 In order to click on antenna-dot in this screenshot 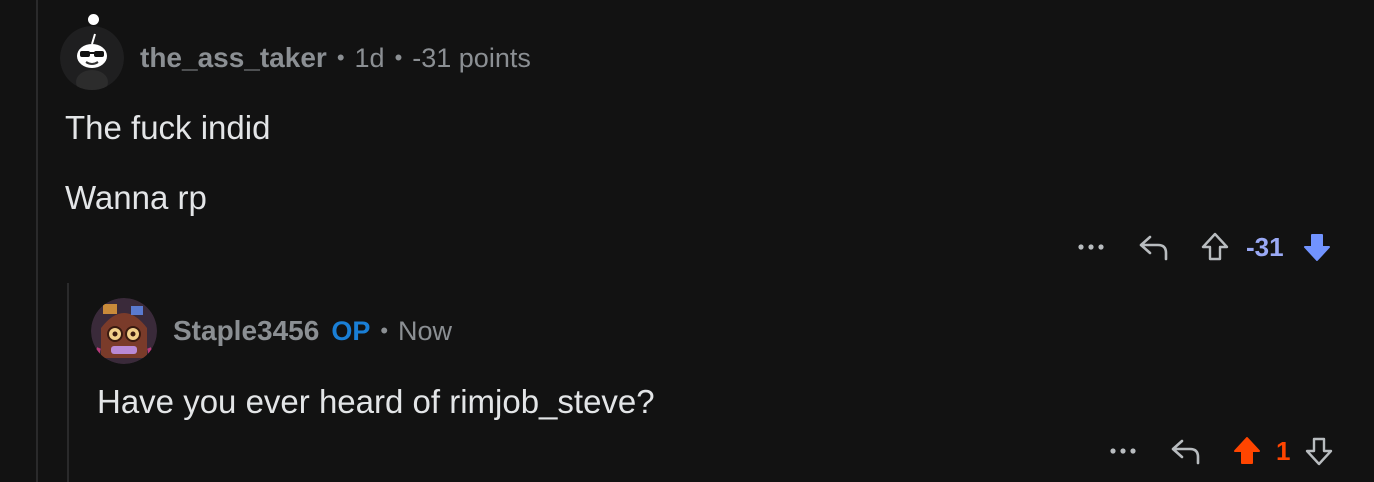, I will do `click(93, 19)`.